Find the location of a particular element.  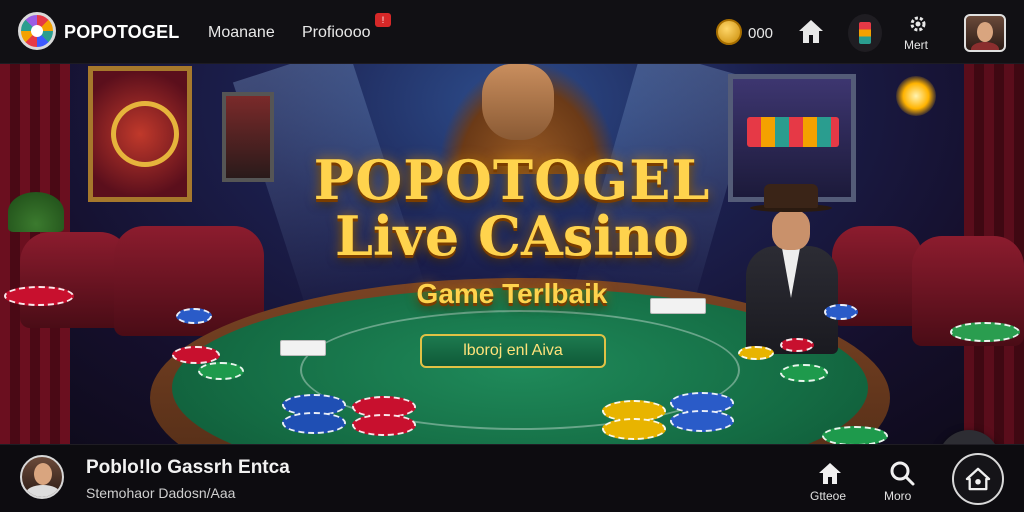

gear-icon is located at coordinates (918, 24).